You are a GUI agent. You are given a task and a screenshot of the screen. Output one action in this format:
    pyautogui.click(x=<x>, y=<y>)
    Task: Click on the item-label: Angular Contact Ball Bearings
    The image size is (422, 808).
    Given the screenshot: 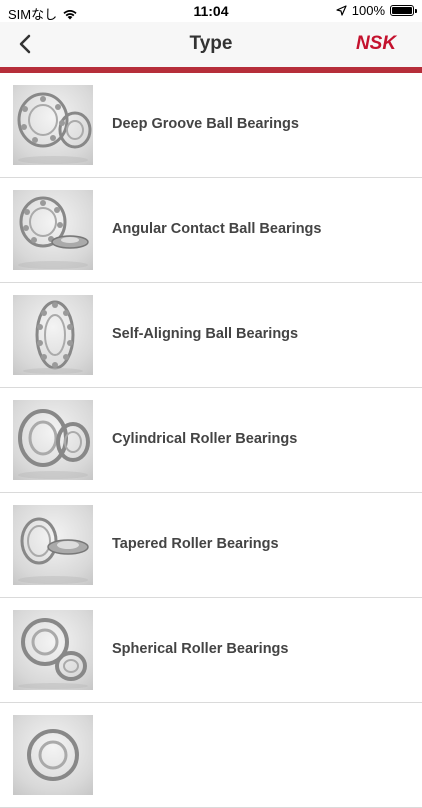 What is the action you would take?
    pyautogui.click(x=217, y=229)
    